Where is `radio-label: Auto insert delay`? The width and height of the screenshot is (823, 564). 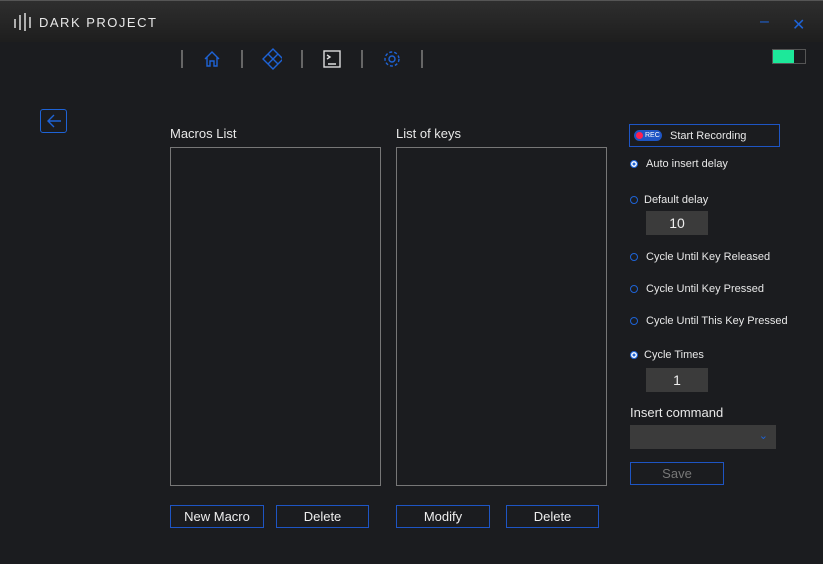 radio-label: Auto insert delay is located at coordinates (687, 164).